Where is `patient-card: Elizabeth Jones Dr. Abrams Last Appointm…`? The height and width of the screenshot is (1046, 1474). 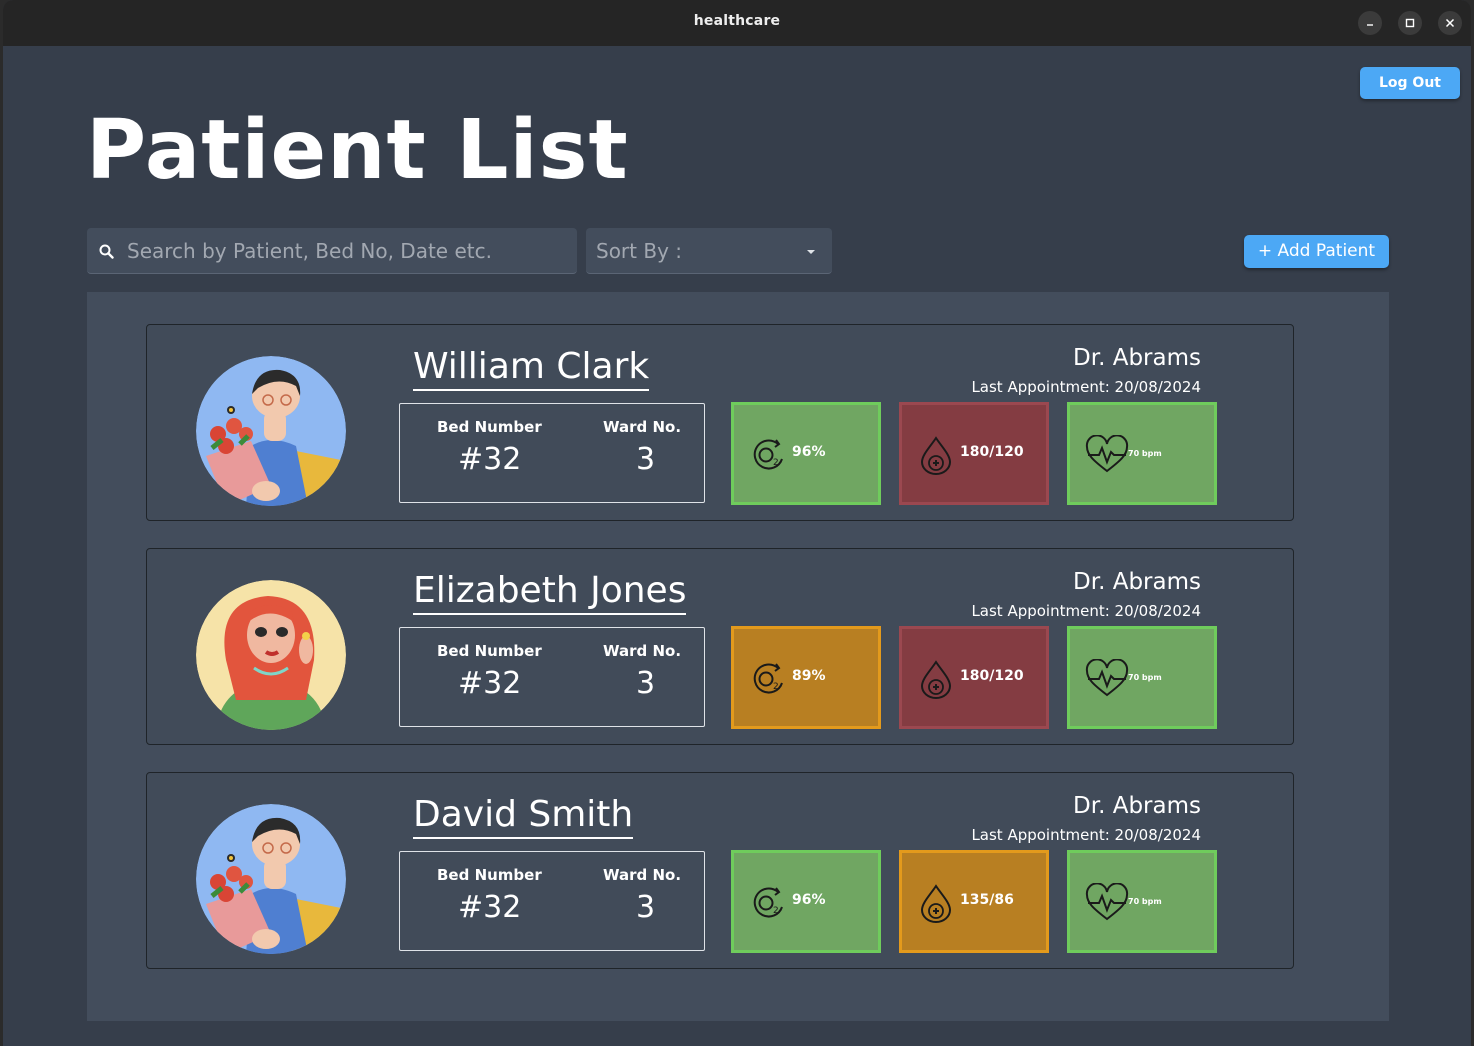
patient-card: Elizabeth Jones Dr. Abrams Last Appointm… is located at coordinates (720, 646).